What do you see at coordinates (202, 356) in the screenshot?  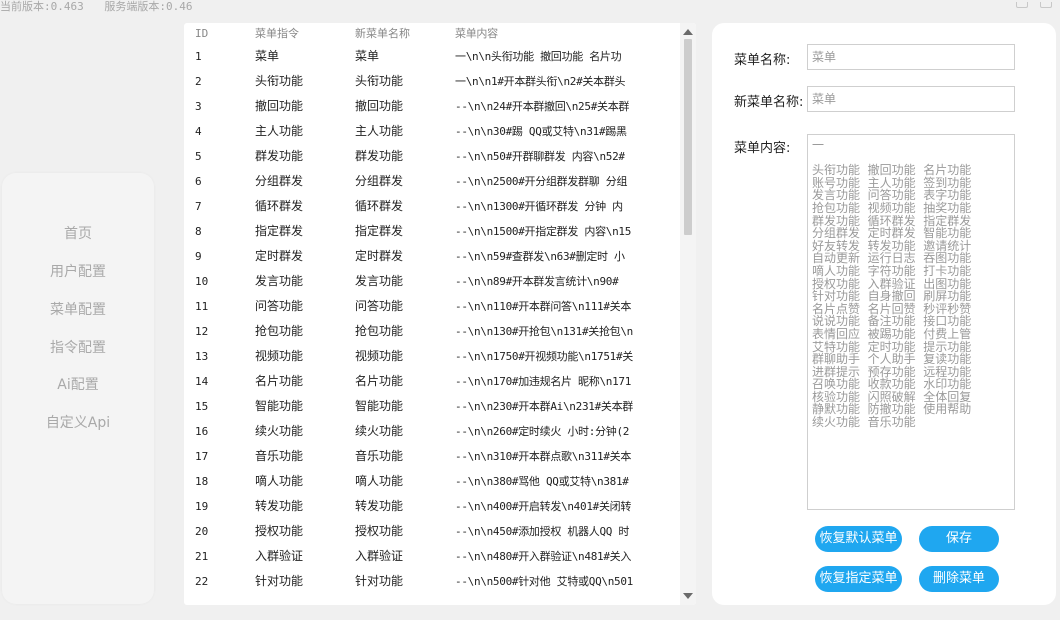 I see `row-id-cell: 13` at bounding box center [202, 356].